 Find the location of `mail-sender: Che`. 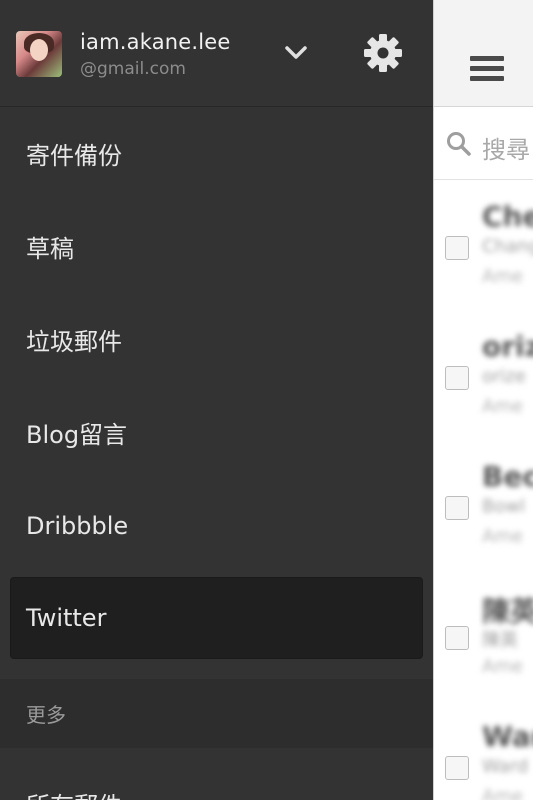

mail-sender: Che is located at coordinates (507, 216).